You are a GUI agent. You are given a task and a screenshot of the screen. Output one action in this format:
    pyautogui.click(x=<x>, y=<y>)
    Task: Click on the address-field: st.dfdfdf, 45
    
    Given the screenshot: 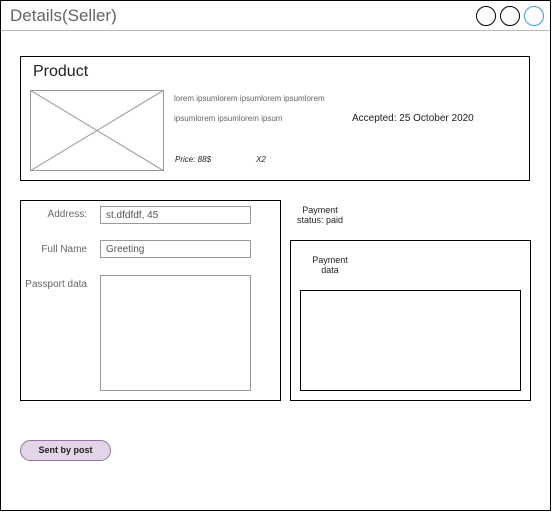 What is the action you would take?
    pyautogui.click(x=175, y=215)
    